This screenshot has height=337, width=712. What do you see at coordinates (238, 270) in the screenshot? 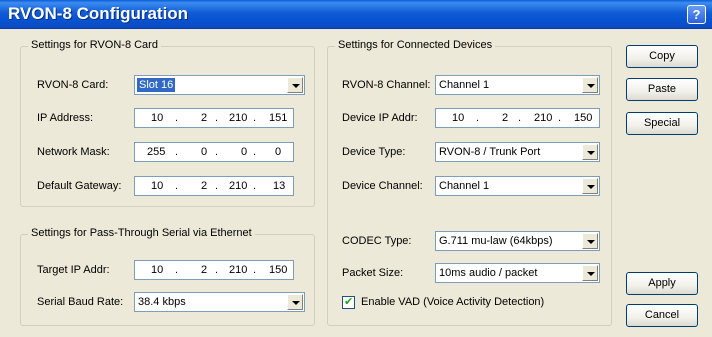
I see `tgt-octet-3: 210` at bounding box center [238, 270].